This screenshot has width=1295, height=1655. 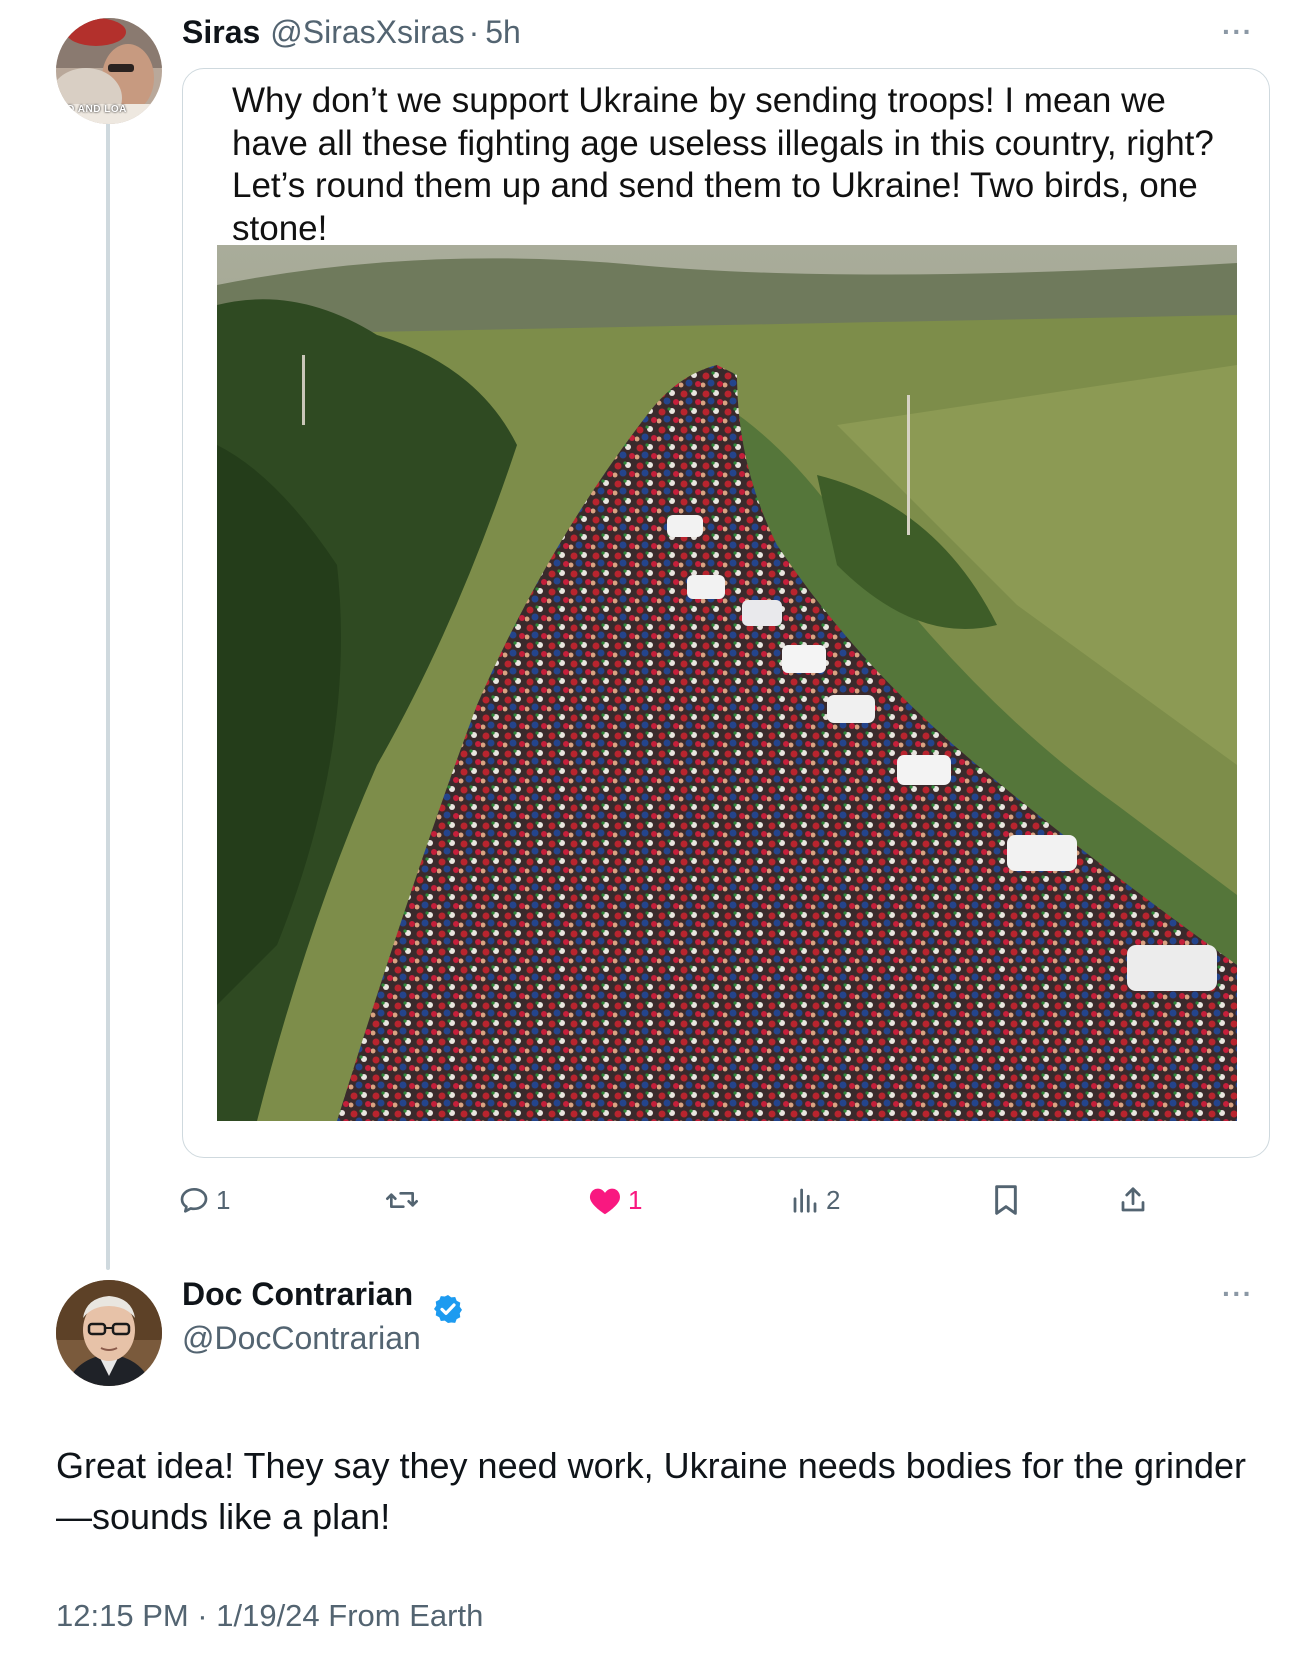 I want to click on views-count: 2, so click(x=833, y=1199).